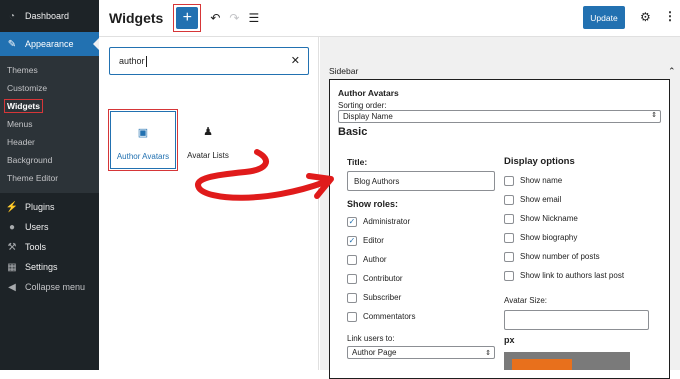  I want to click on select-arrows-icon: ⇕, so click(488, 353).